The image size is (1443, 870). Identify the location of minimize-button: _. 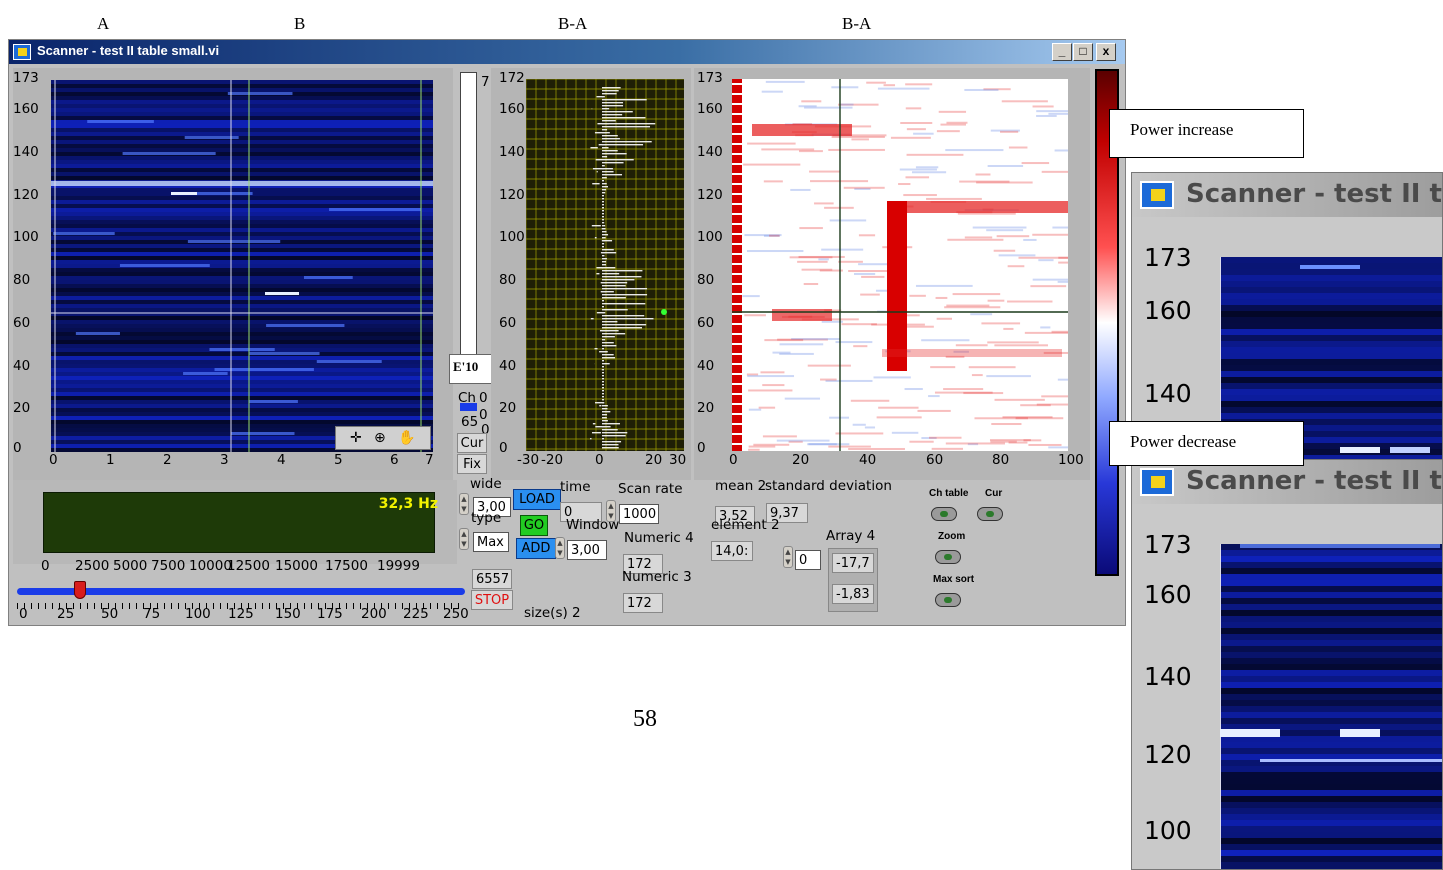
(1062, 52).